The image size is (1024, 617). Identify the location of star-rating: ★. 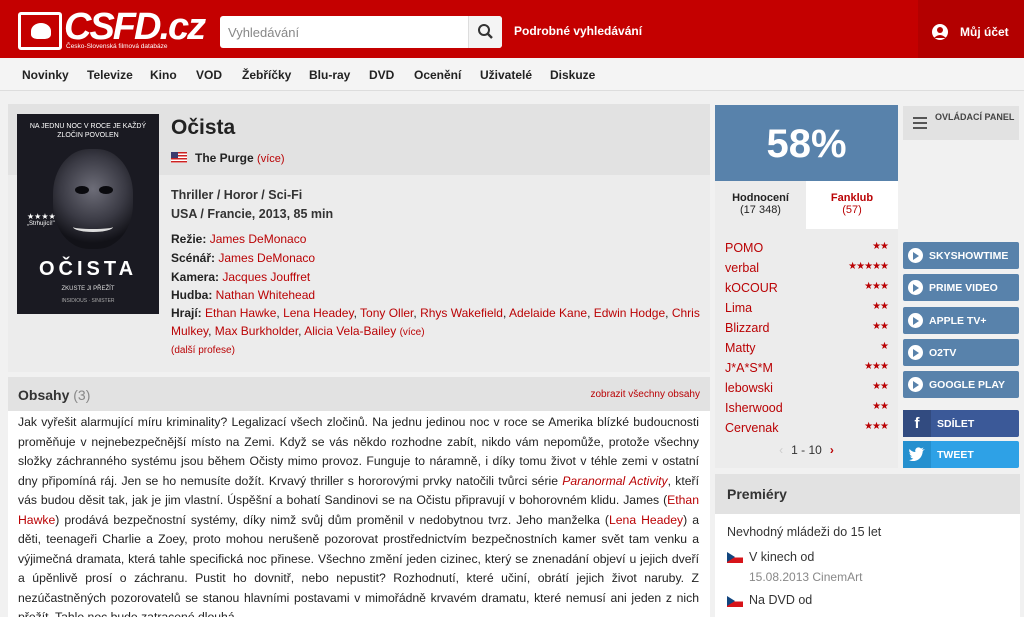
(884, 346).